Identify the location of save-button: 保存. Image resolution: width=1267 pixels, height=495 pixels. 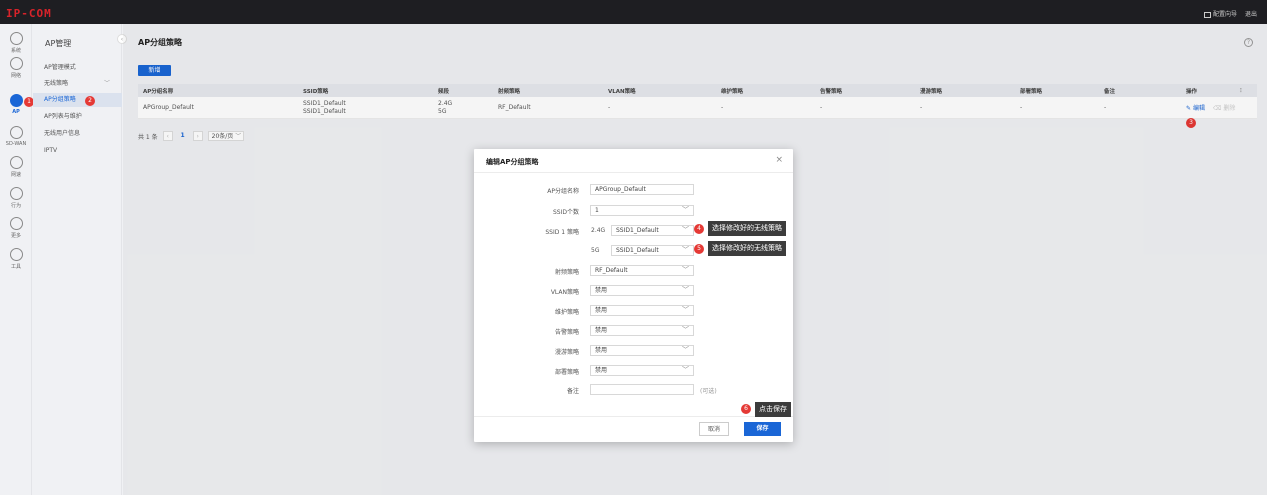
(762, 429).